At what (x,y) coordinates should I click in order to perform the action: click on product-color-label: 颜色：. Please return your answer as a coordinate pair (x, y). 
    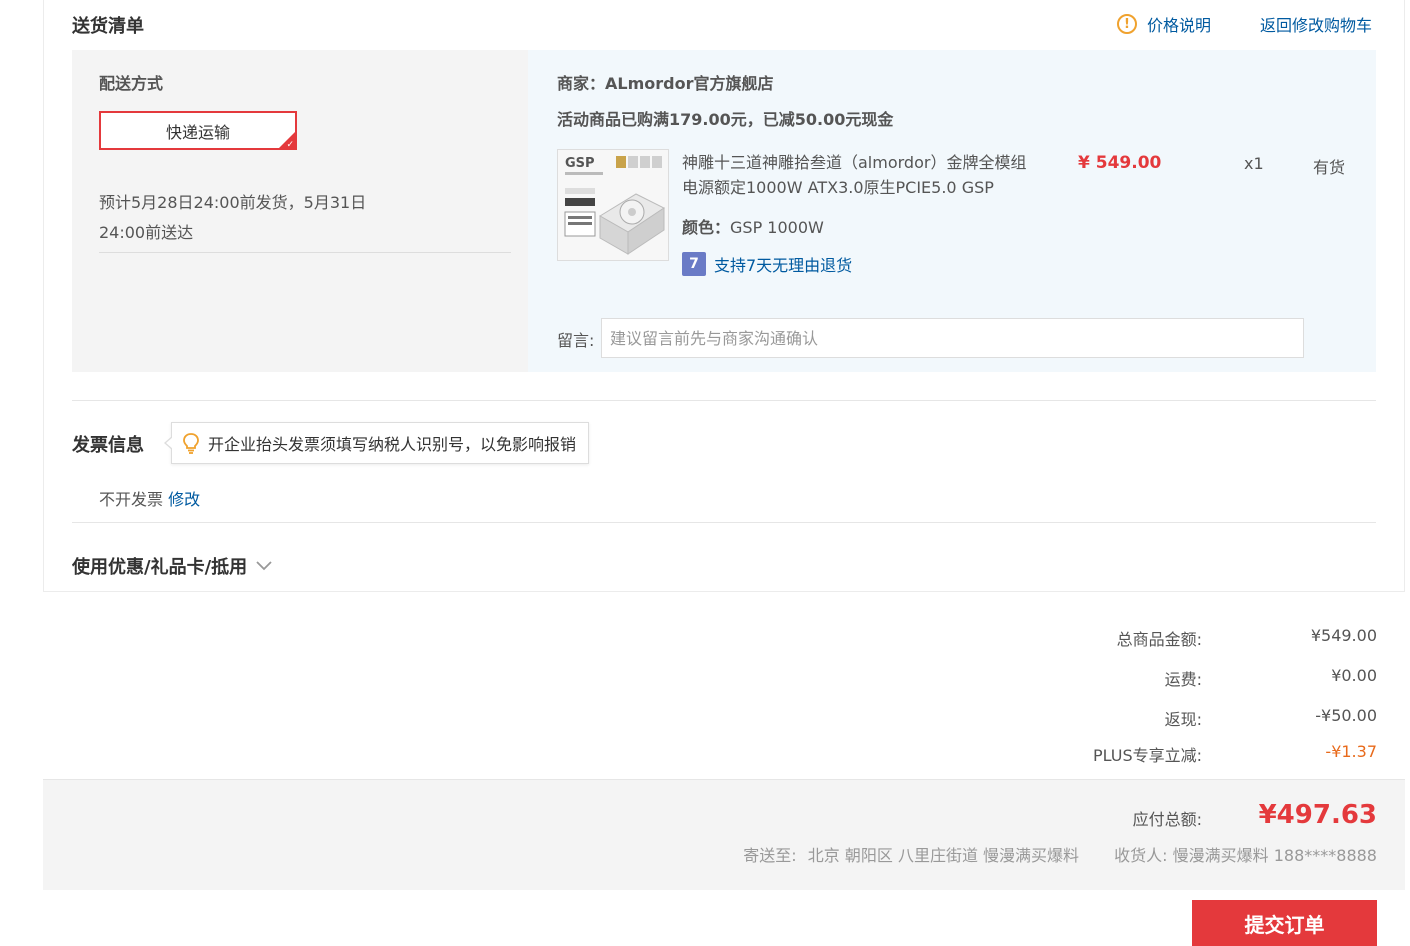
    Looking at the image, I should click on (706, 227).